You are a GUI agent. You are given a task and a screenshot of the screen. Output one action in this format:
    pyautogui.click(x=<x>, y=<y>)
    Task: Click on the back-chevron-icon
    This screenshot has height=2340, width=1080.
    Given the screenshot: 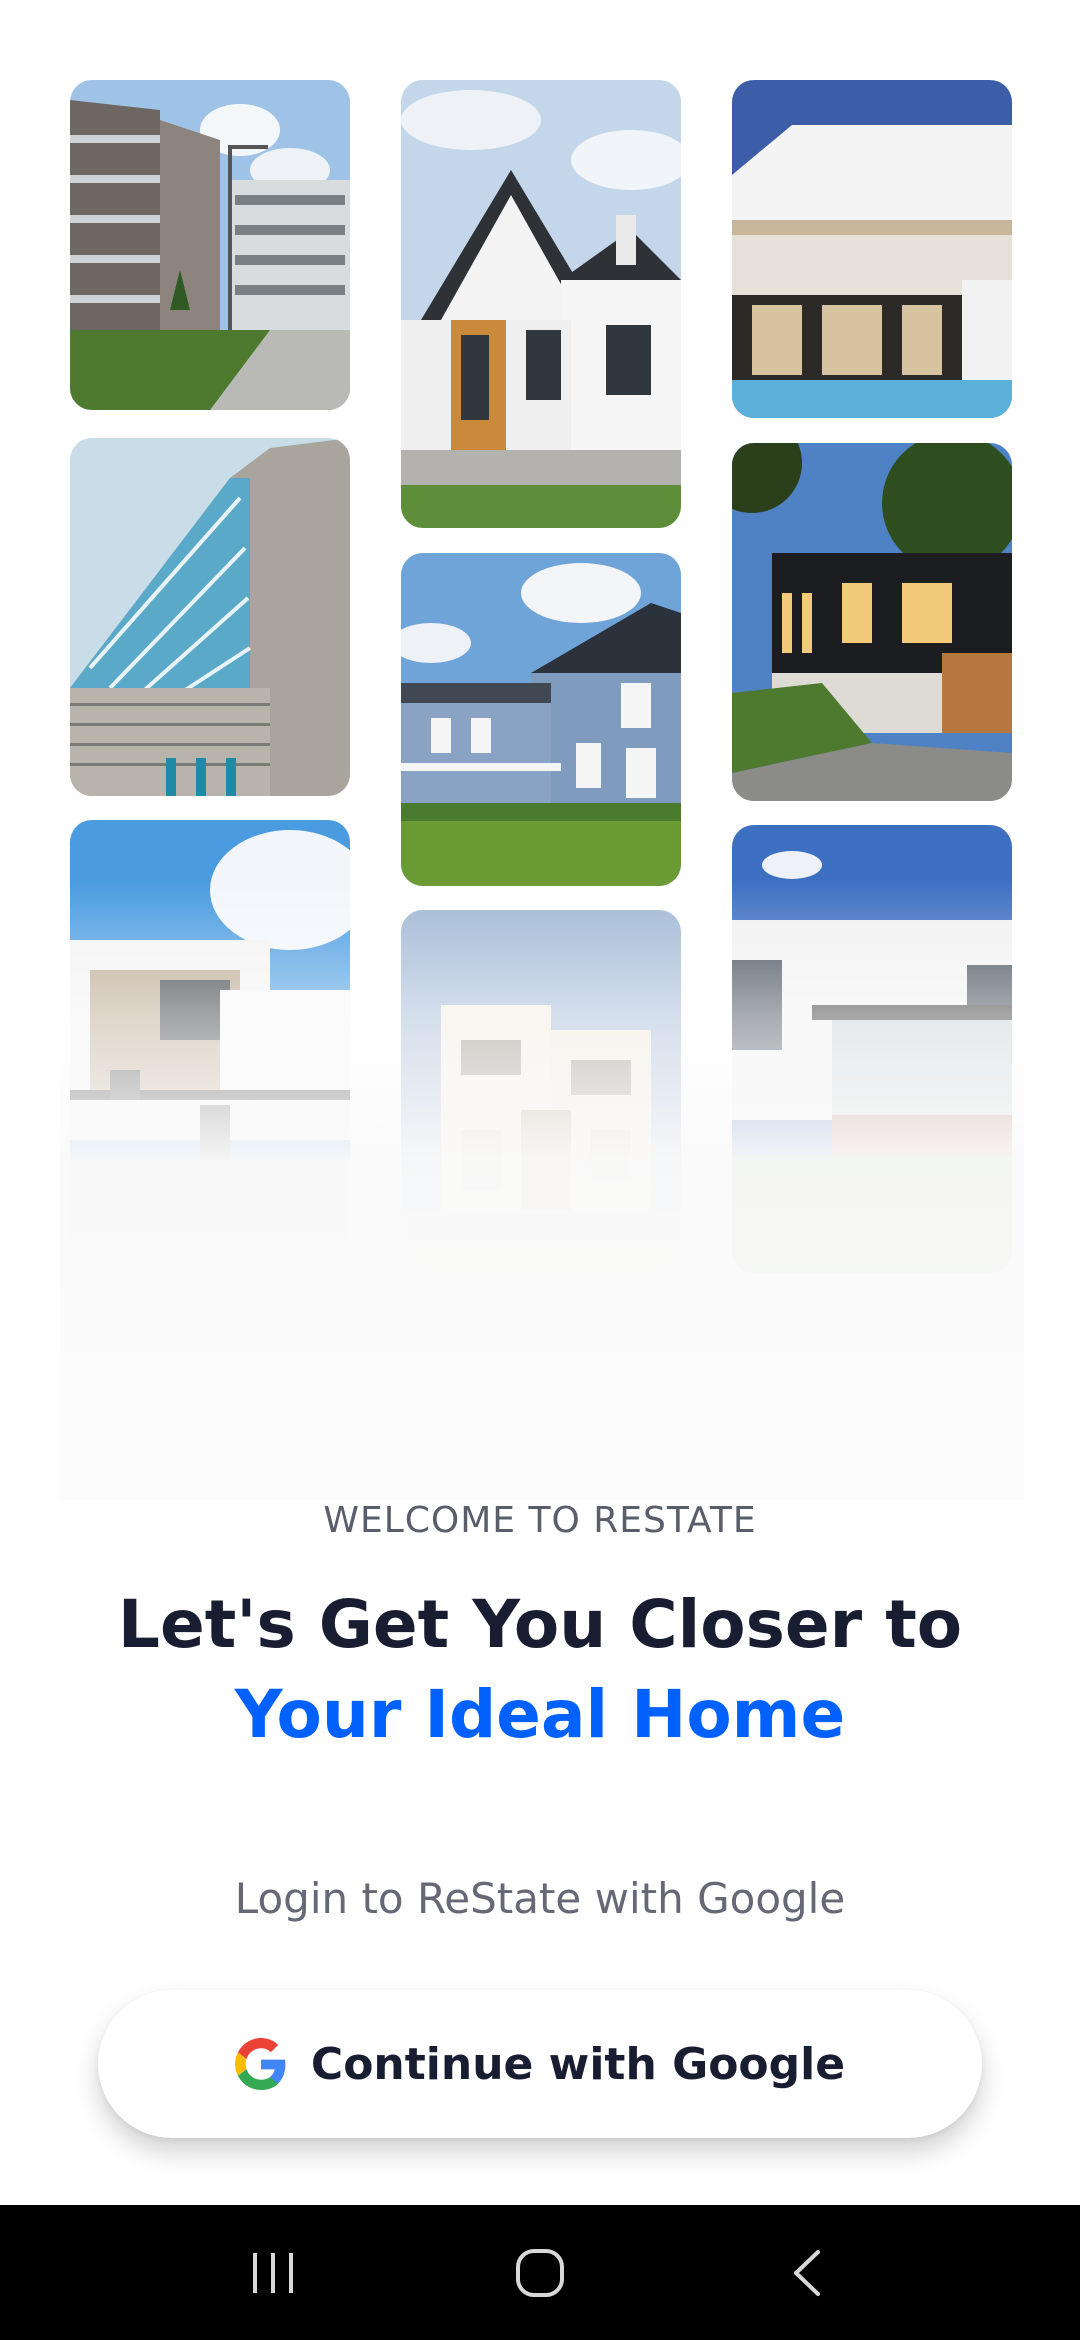 What is the action you would take?
    pyautogui.click(x=806, y=2272)
    